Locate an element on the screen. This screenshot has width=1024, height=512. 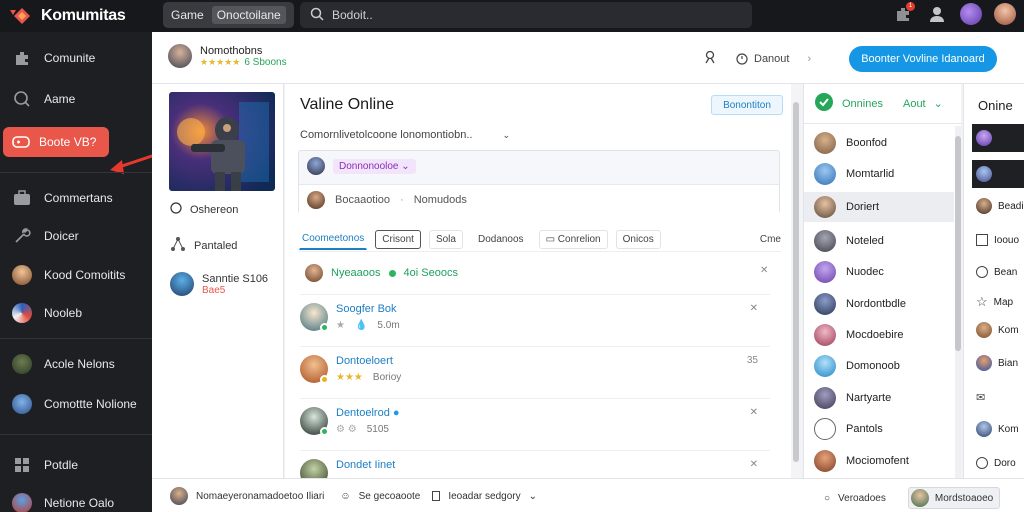
sidebar-item-comottte: Comottte Nolione is located at coordinates (76, 404).